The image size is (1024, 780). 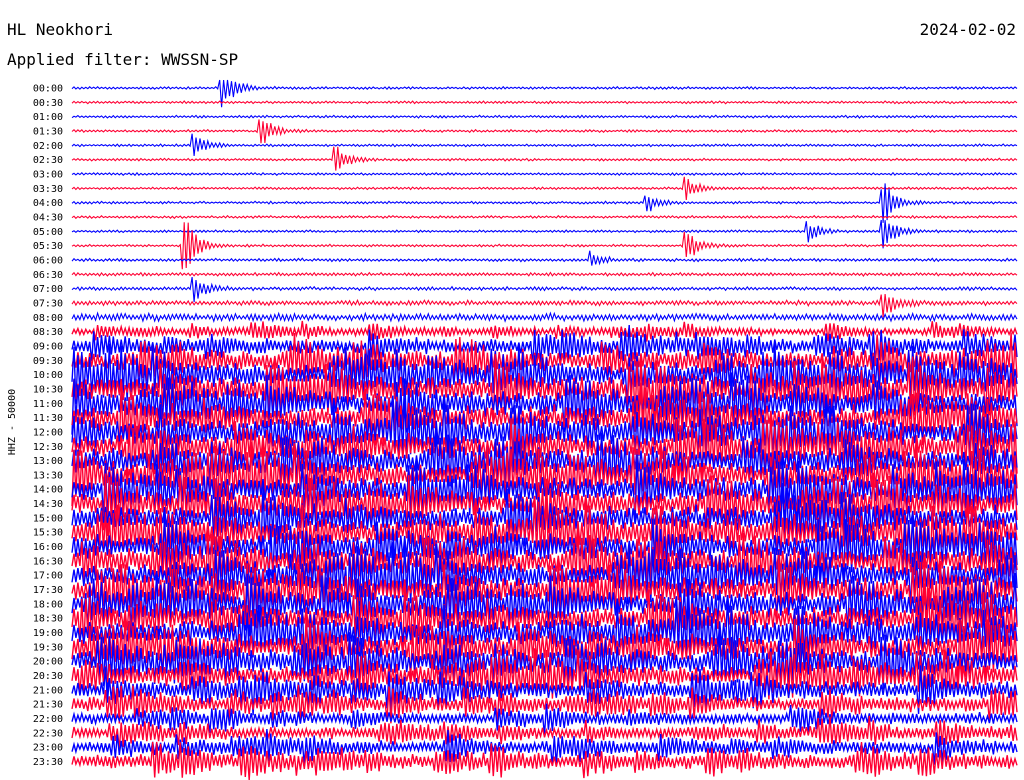 I want to click on row-time-label: 03:00, so click(x=48, y=174).